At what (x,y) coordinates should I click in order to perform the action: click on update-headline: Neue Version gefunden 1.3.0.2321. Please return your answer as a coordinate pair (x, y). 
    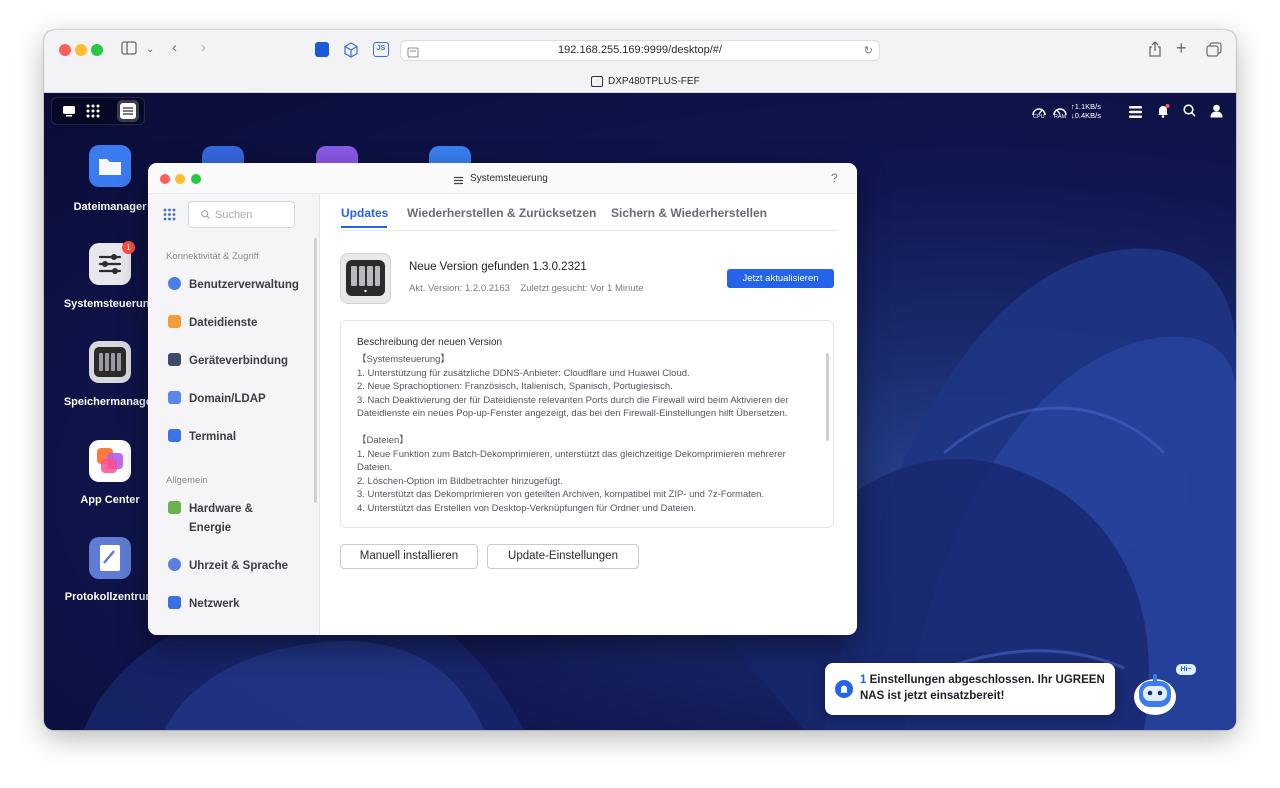
    Looking at the image, I should click on (498, 267).